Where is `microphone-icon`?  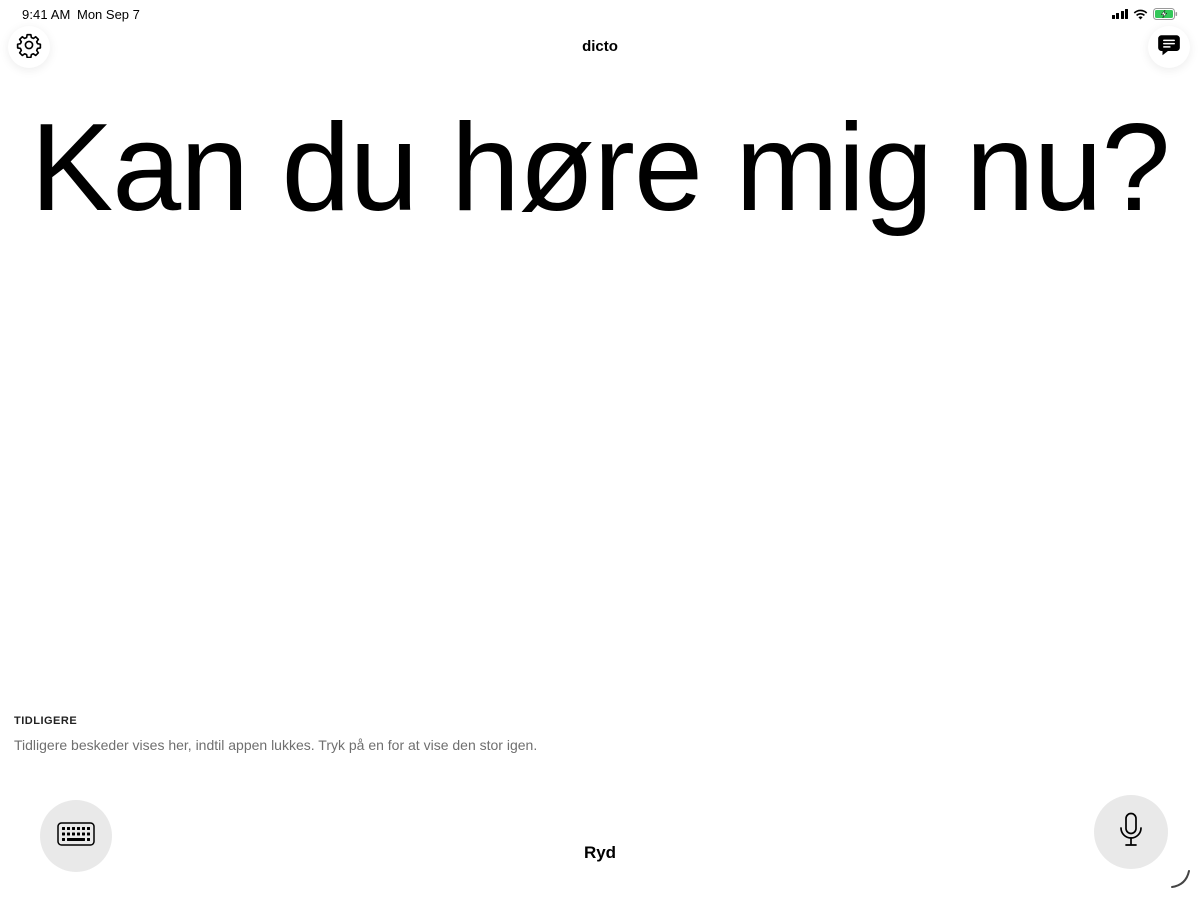 microphone-icon is located at coordinates (1131, 832).